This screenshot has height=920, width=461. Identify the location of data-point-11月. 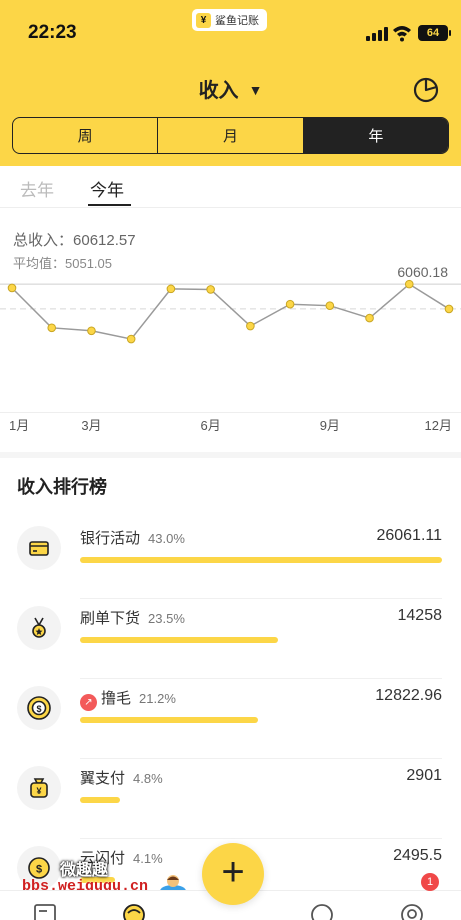
(409, 284).